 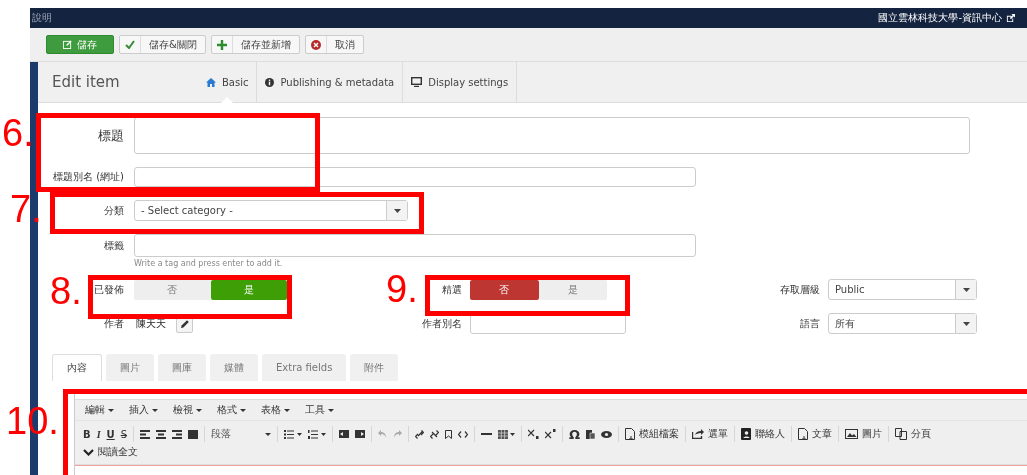 What do you see at coordinates (417, 82) in the screenshot?
I see `monitor-icon` at bounding box center [417, 82].